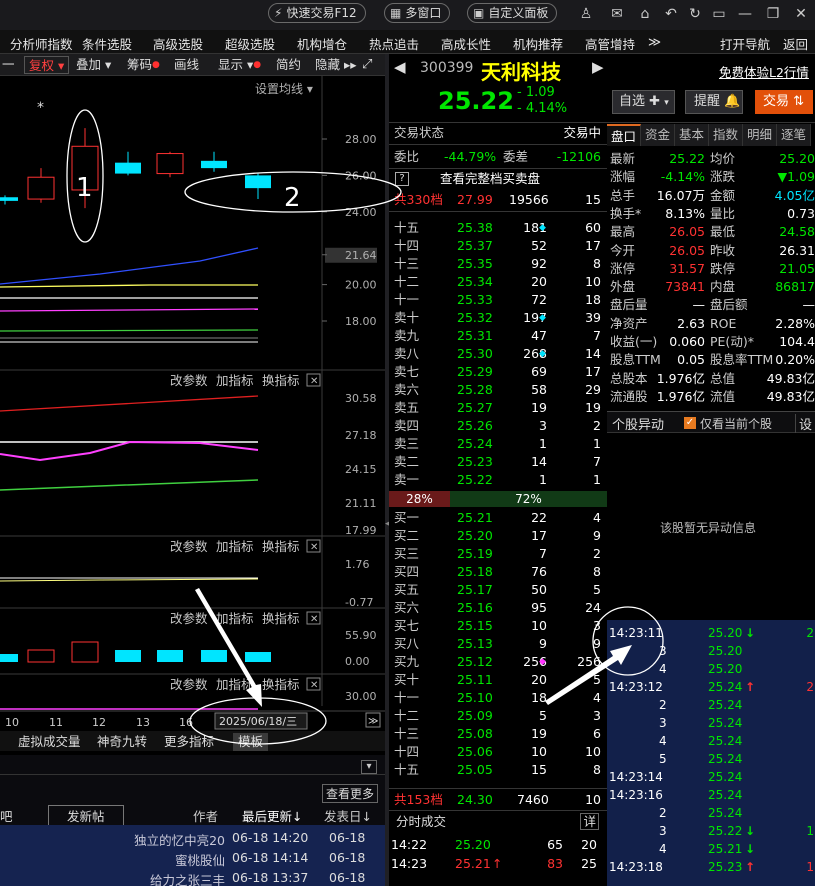  I want to click on buy-level-row: 十三 25.08 19 6, so click(498, 734).